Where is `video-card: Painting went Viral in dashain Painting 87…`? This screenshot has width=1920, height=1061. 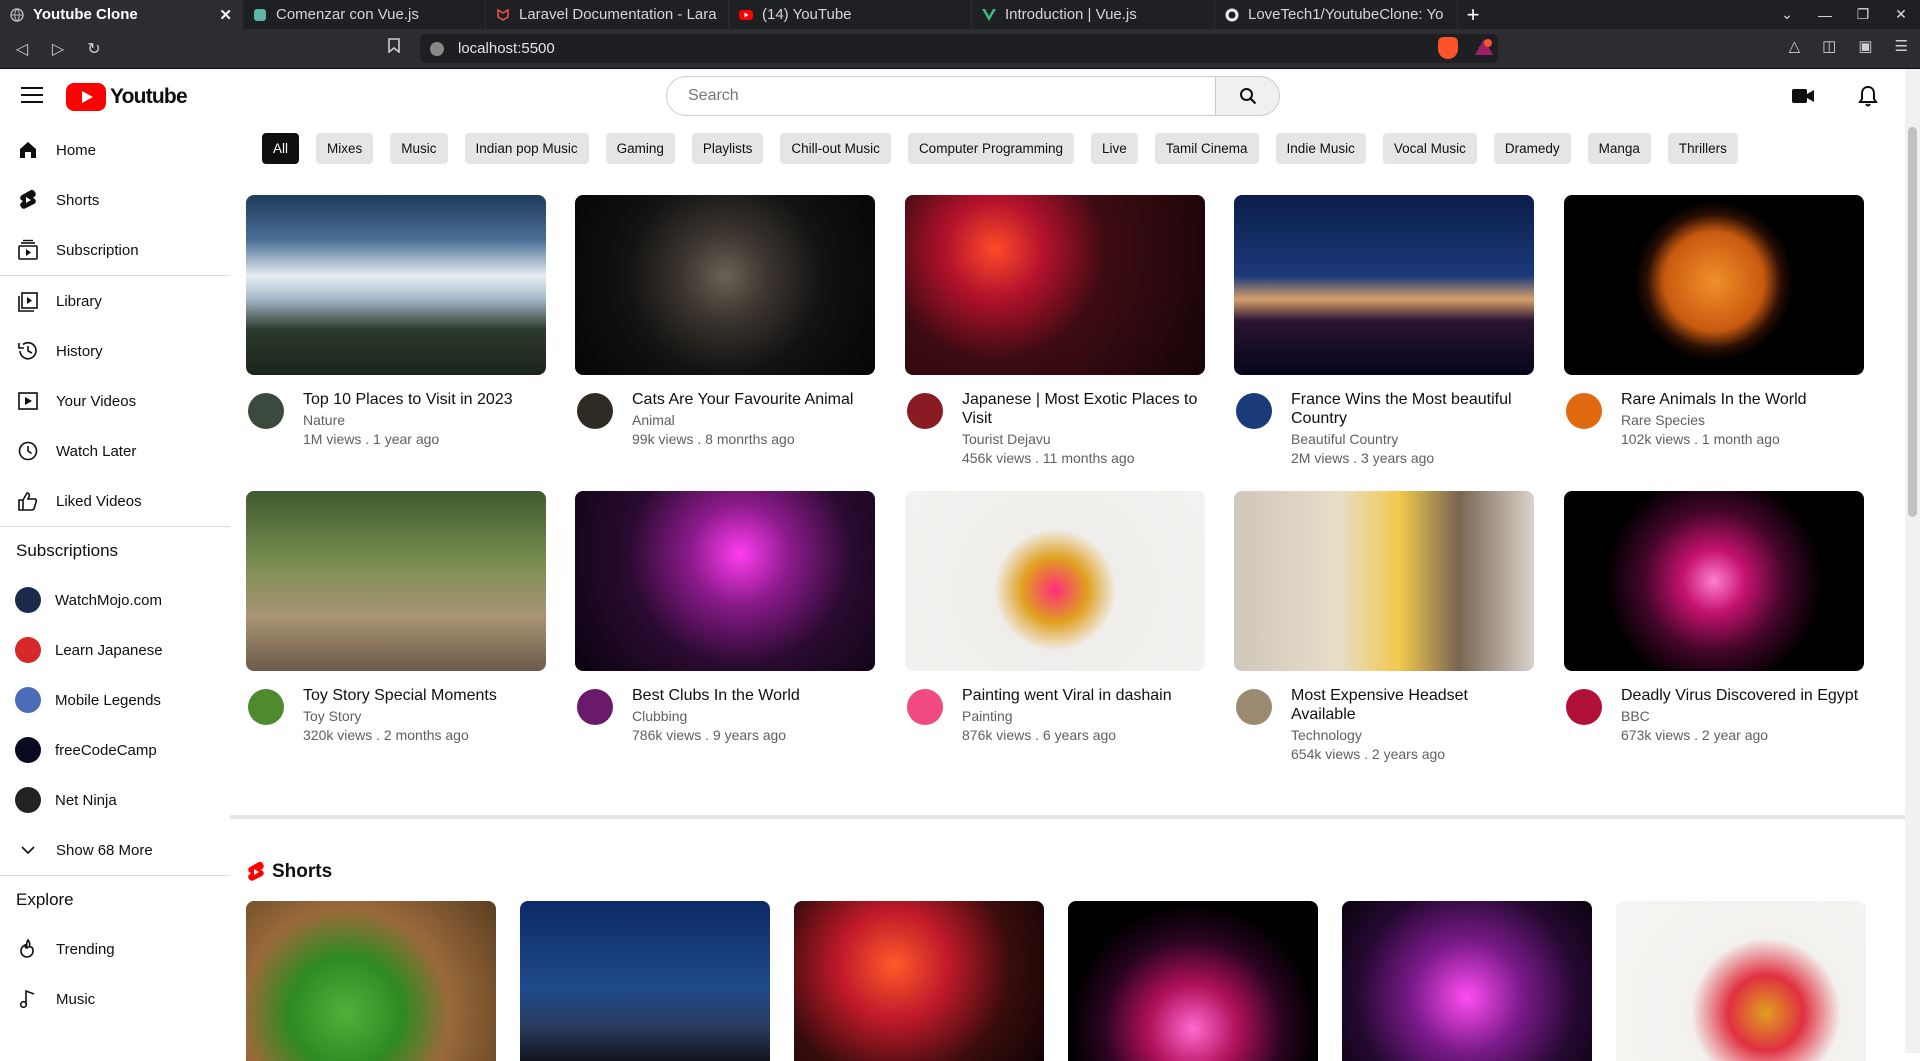
video-card: Painting went Viral in dashain Painting 87… is located at coordinates (1055, 618).